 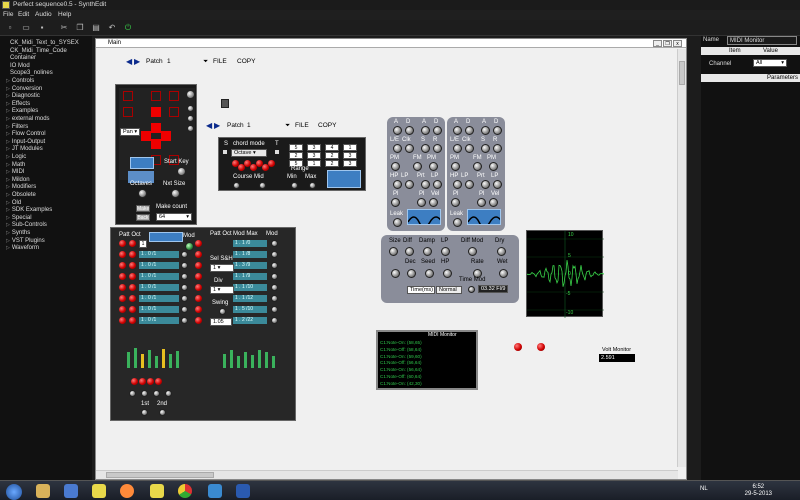 I want to click on start-icon, so click(x=14, y=492).